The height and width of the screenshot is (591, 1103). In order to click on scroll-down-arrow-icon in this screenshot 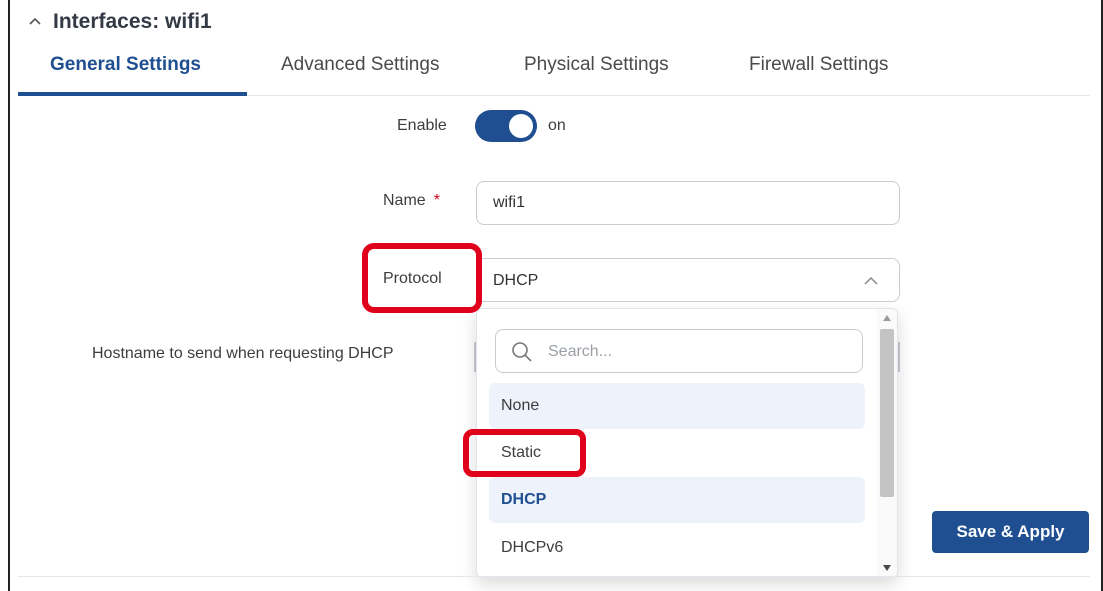, I will do `click(887, 568)`.